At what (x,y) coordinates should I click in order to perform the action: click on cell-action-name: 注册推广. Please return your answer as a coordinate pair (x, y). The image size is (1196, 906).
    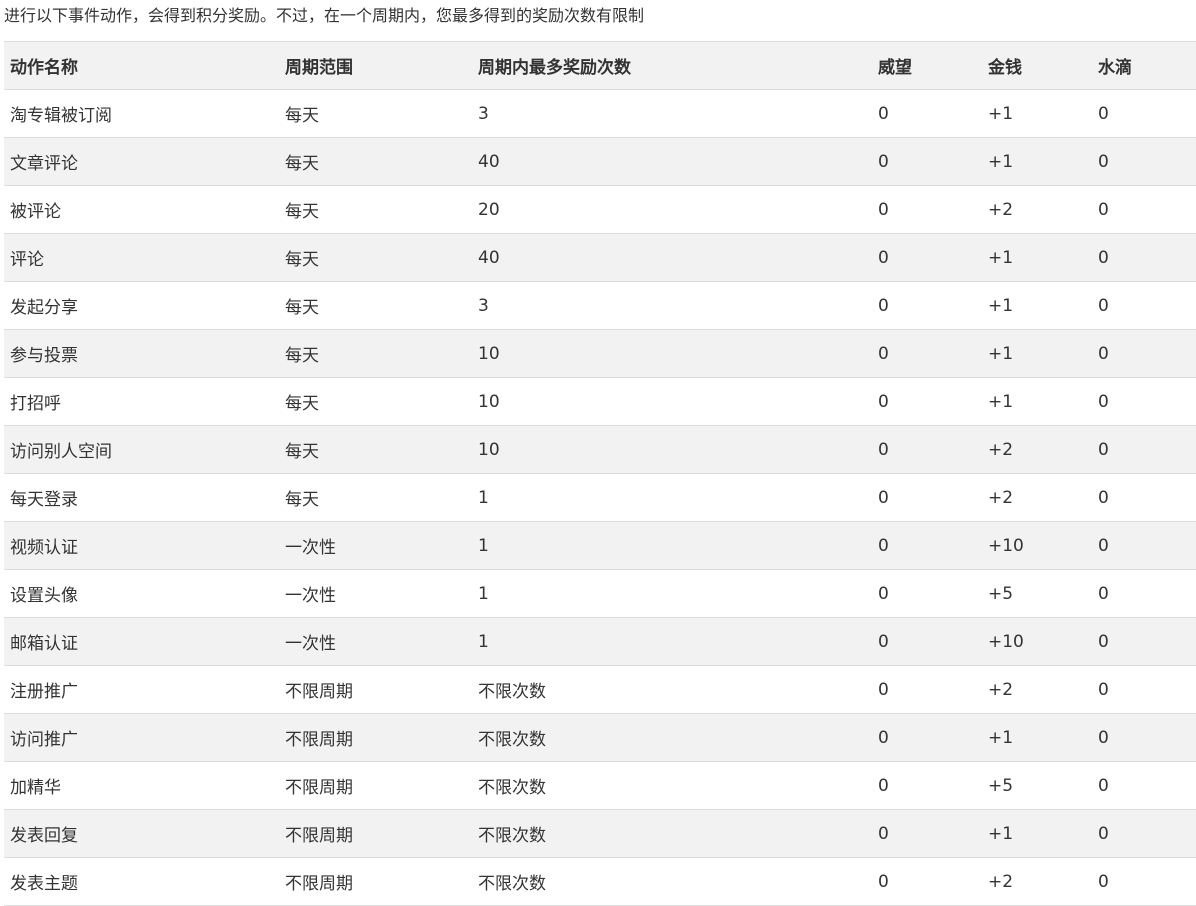
    Looking at the image, I should click on (141, 689).